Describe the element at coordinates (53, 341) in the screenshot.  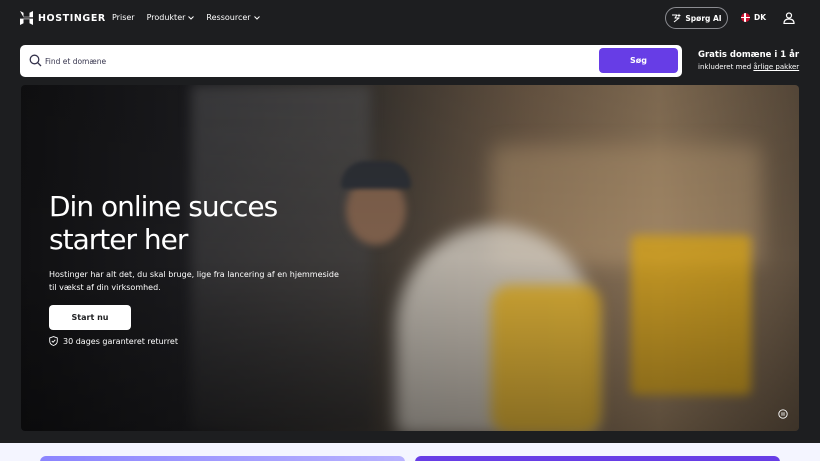
I see `shield-check-icon` at that location.